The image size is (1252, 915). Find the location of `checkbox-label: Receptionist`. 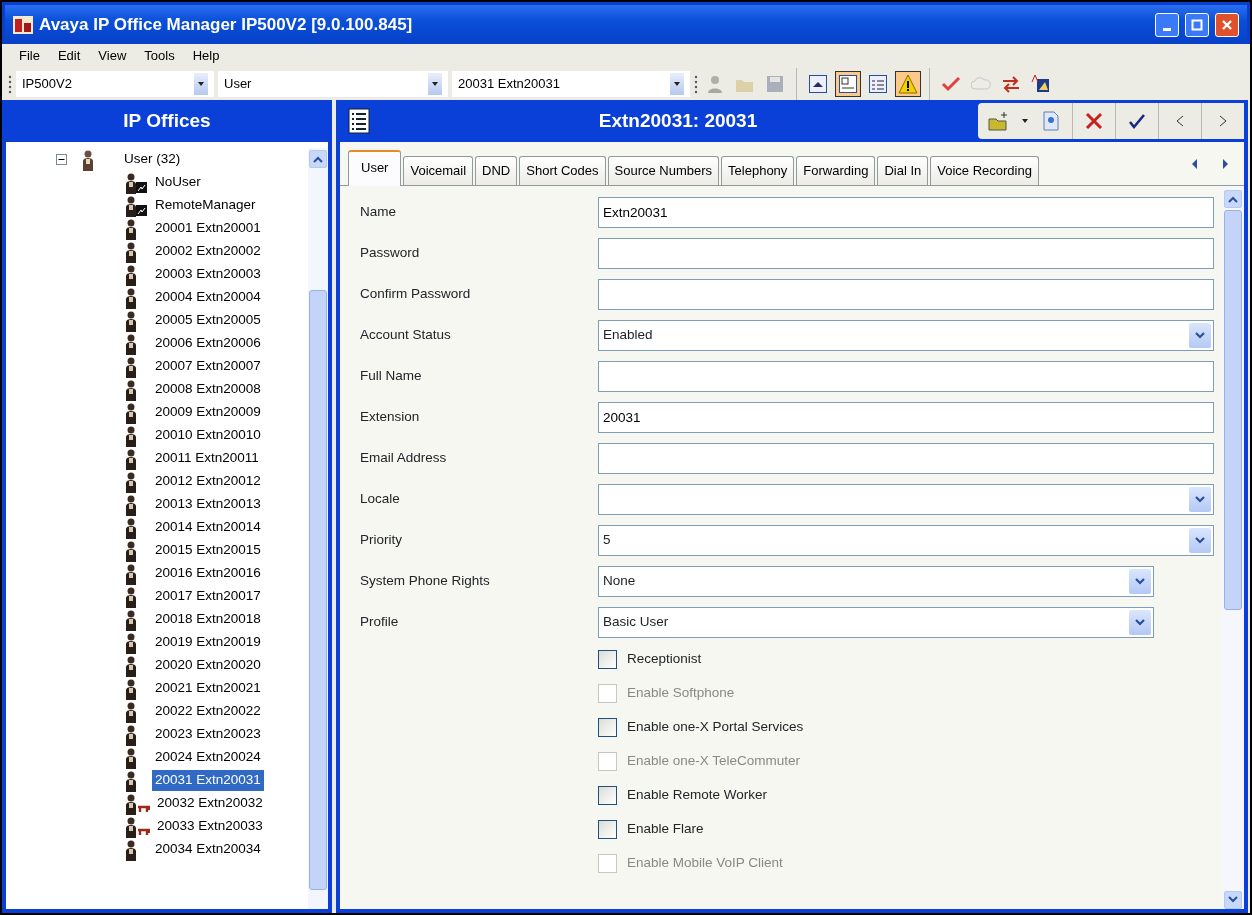

checkbox-label: Receptionist is located at coordinates (664, 659).